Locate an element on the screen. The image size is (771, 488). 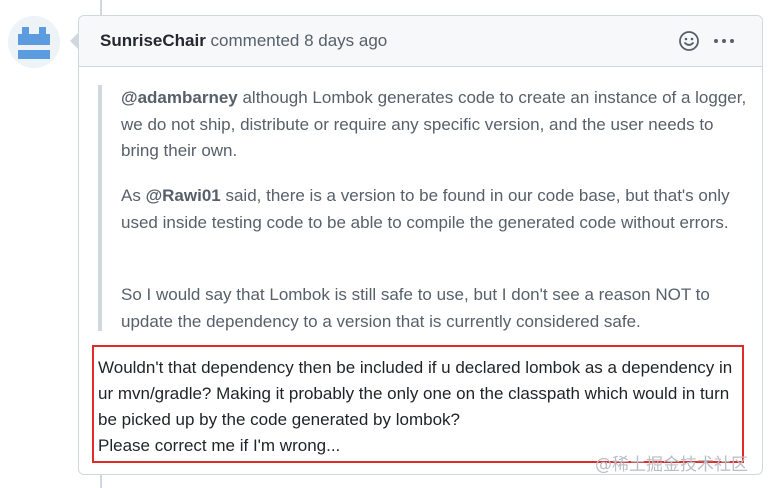
author-link: SunriseChair is located at coordinates (153, 40).